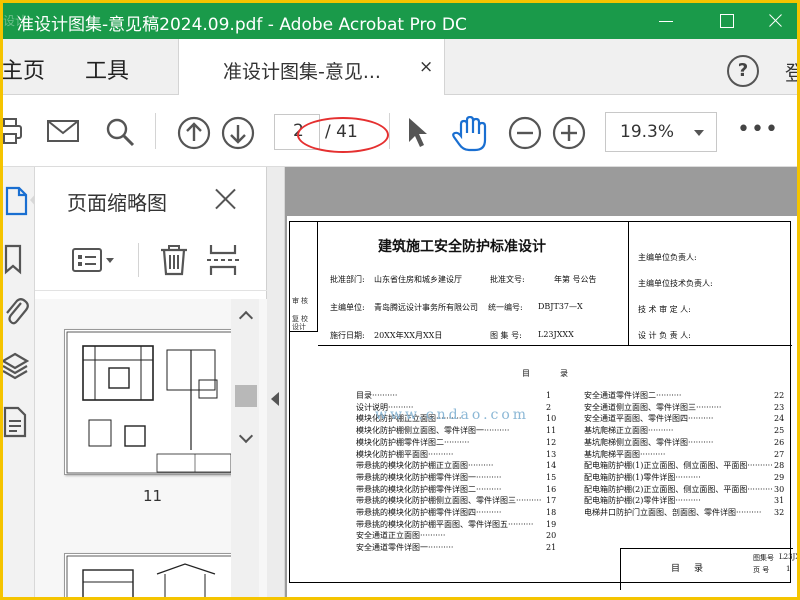 Image resolution: width=800 pixels, height=600 pixels. What do you see at coordinates (16, 422) in the screenshot?
I see `document-icon` at bounding box center [16, 422].